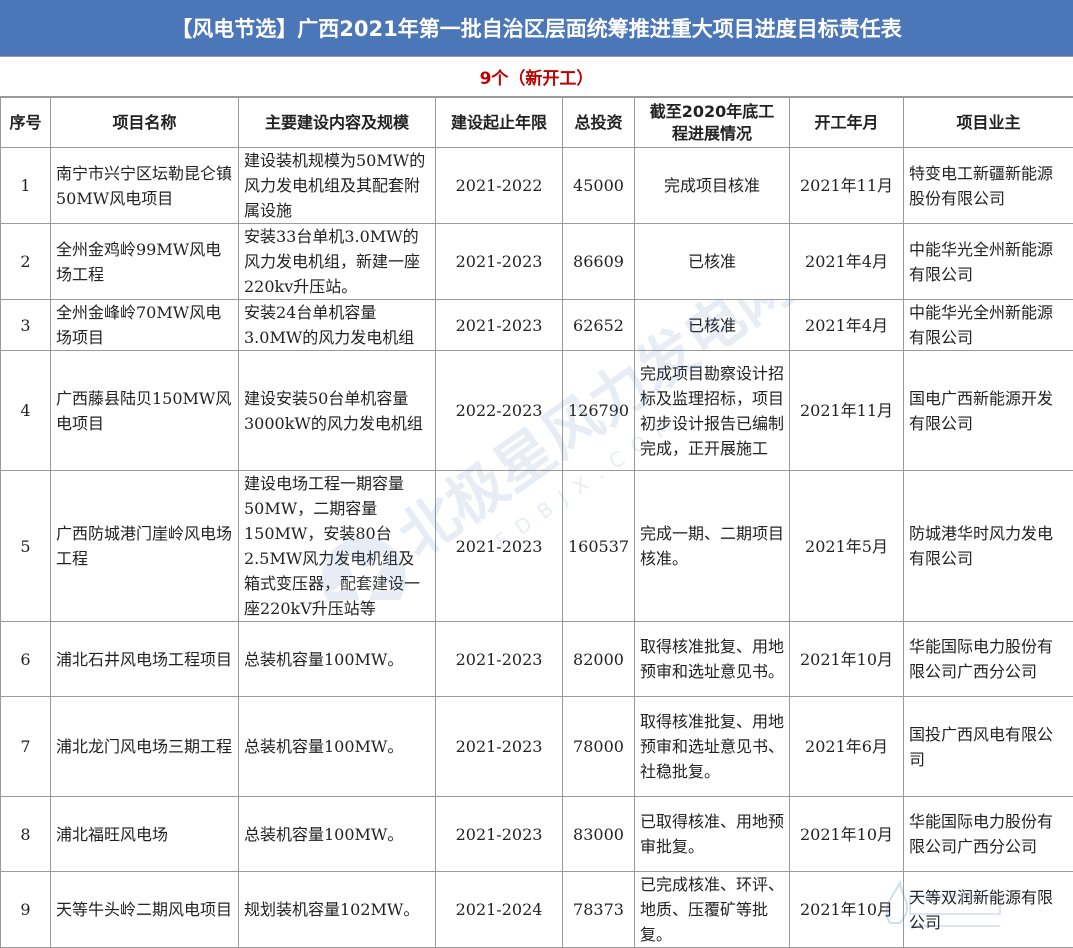  What do you see at coordinates (337, 262) in the screenshot?
I see `cell-content: 安装33台单机3.0MW的风力发电机组，新建一座220kv升压站。` at bounding box center [337, 262].